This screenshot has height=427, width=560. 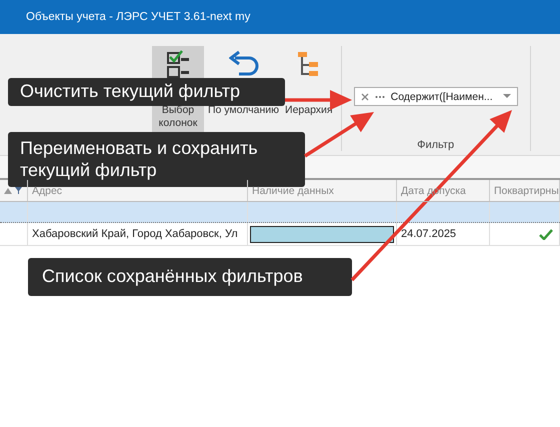 I want to click on table-cell: 24.07.2025, so click(x=443, y=234).